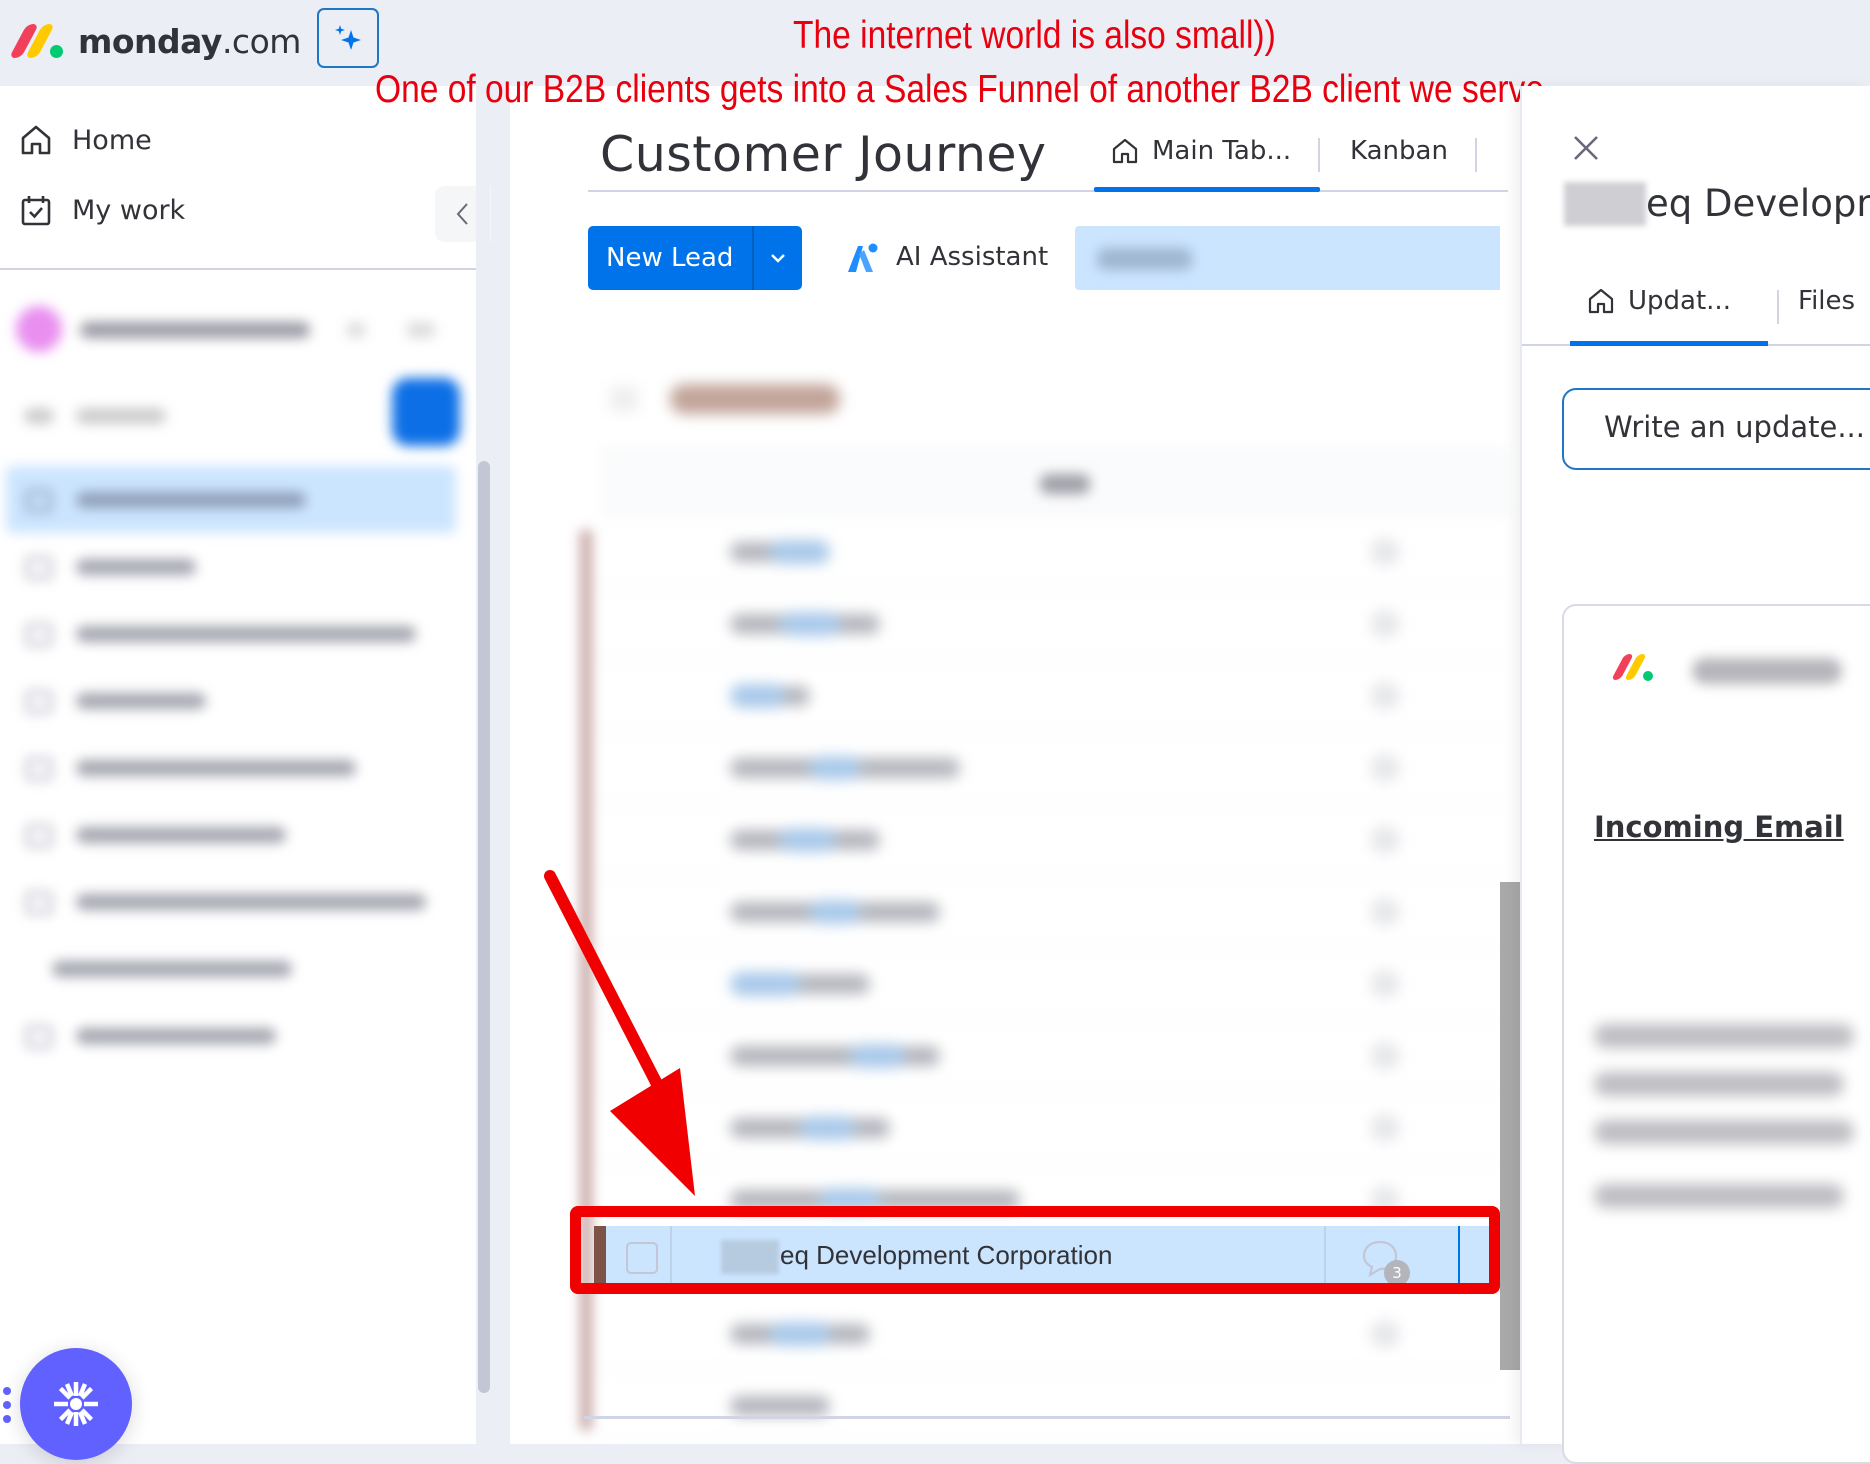 Image resolution: width=1870 pixels, height=1464 pixels. I want to click on sidebar-scrollbar, so click(484, 927).